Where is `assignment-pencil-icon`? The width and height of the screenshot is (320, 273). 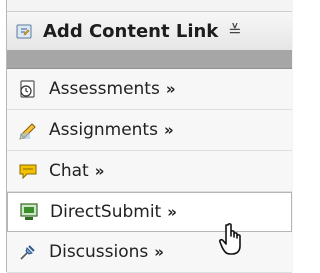 assignment-pencil-icon is located at coordinates (27, 131).